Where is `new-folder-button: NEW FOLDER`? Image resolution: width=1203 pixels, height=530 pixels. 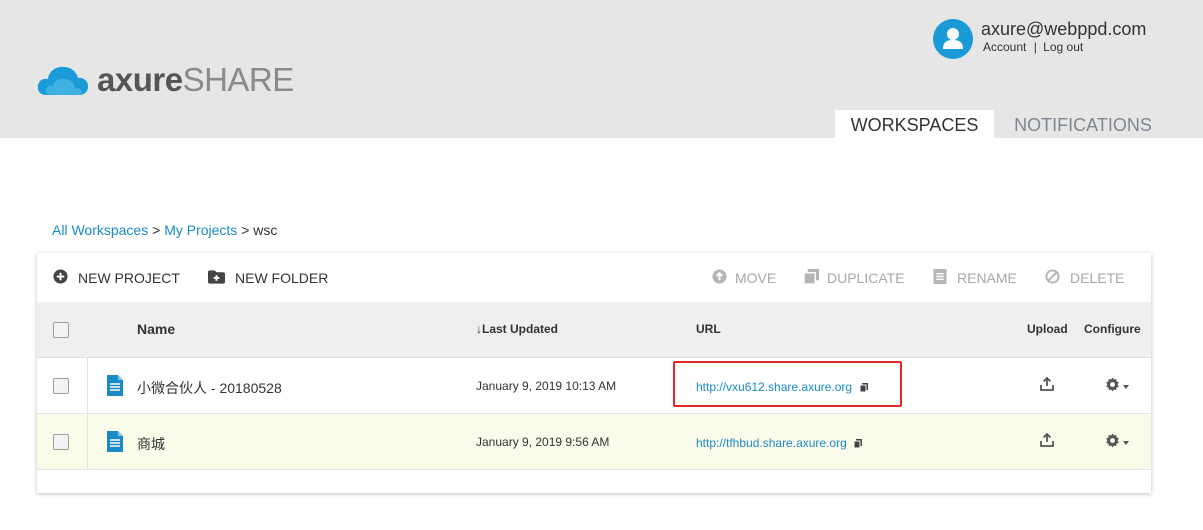
new-folder-button: NEW FOLDER is located at coordinates (268, 278).